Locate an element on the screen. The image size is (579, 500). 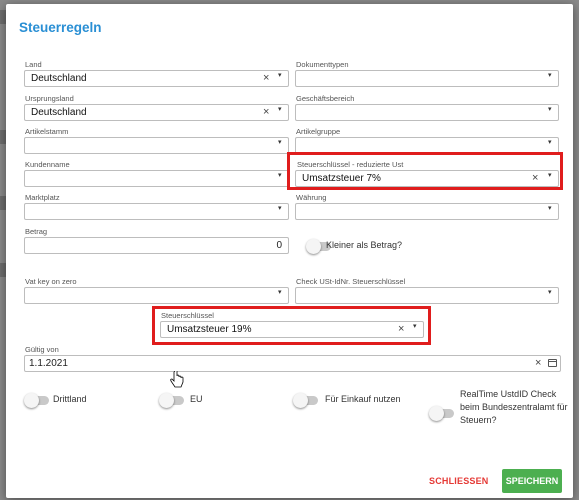
check-ust-label: Check USt-IdNr. Steuerschlüssel is located at coordinates (351, 281).